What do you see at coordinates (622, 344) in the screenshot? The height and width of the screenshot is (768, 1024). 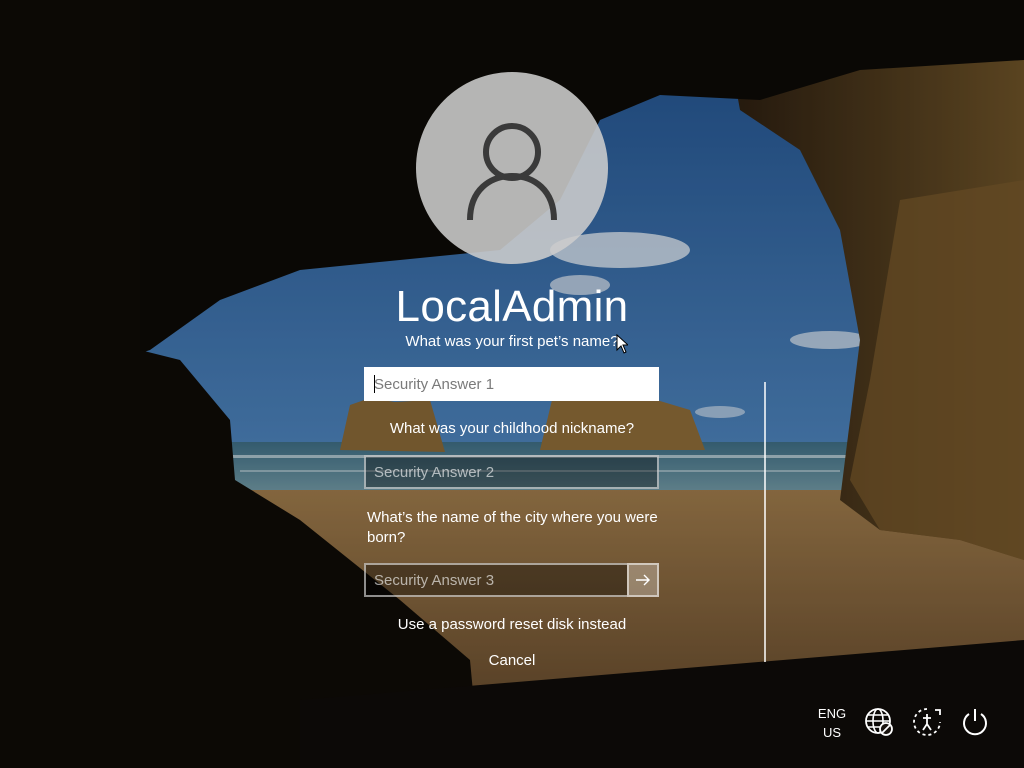 I see `mouse-cursor-icon` at bounding box center [622, 344].